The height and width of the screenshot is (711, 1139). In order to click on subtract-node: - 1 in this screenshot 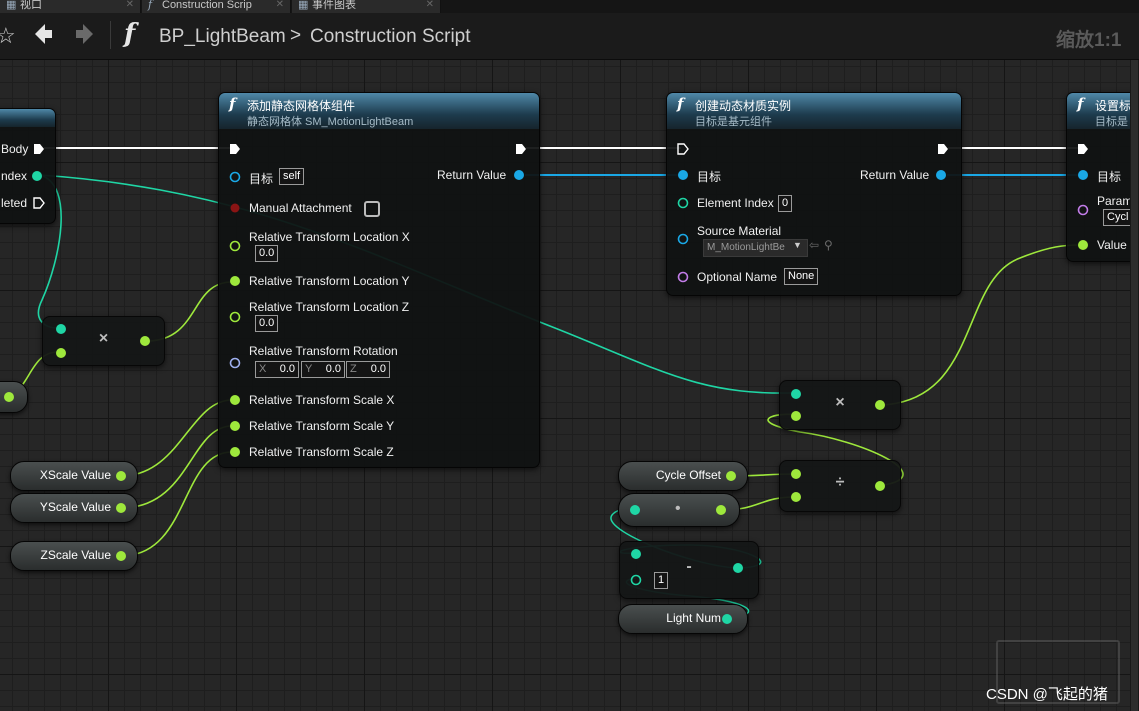, I will do `click(689, 570)`.